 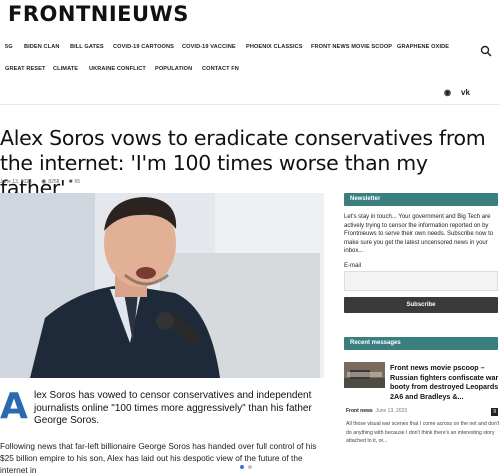 What do you see at coordinates (98, 14) in the screenshot?
I see `site-logo: FRONTNIEUWS` at bounding box center [98, 14].